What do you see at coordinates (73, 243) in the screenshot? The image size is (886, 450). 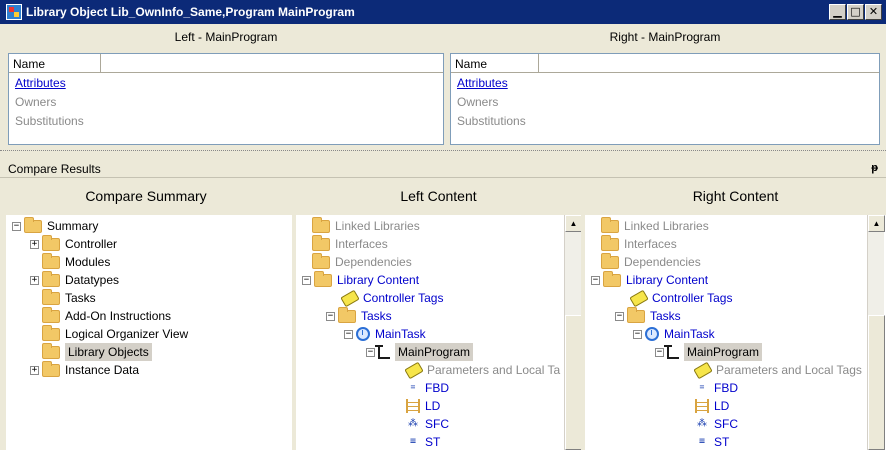 I see `tree-item-controller: + Controller` at bounding box center [73, 243].